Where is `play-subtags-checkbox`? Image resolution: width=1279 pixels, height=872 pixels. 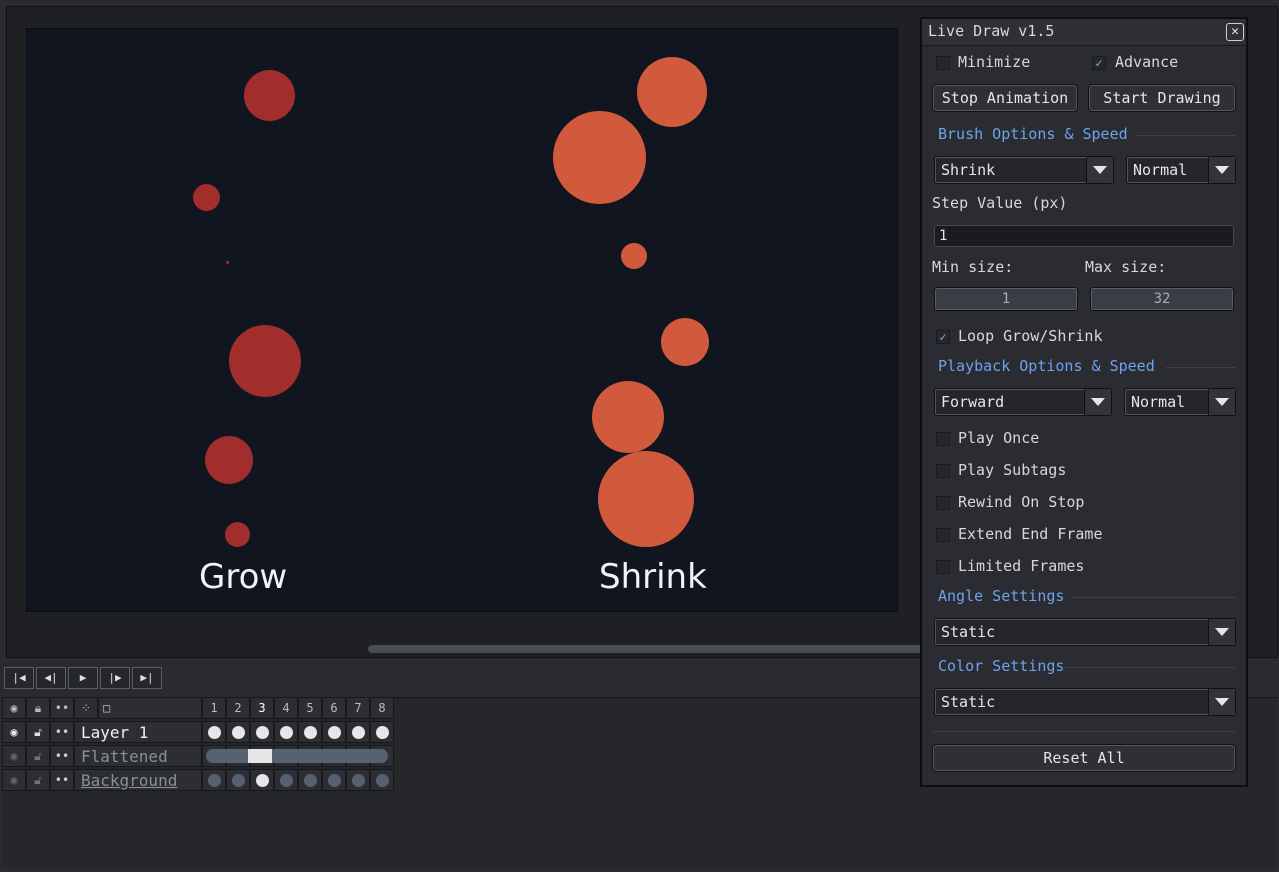 play-subtags-checkbox is located at coordinates (943, 471).